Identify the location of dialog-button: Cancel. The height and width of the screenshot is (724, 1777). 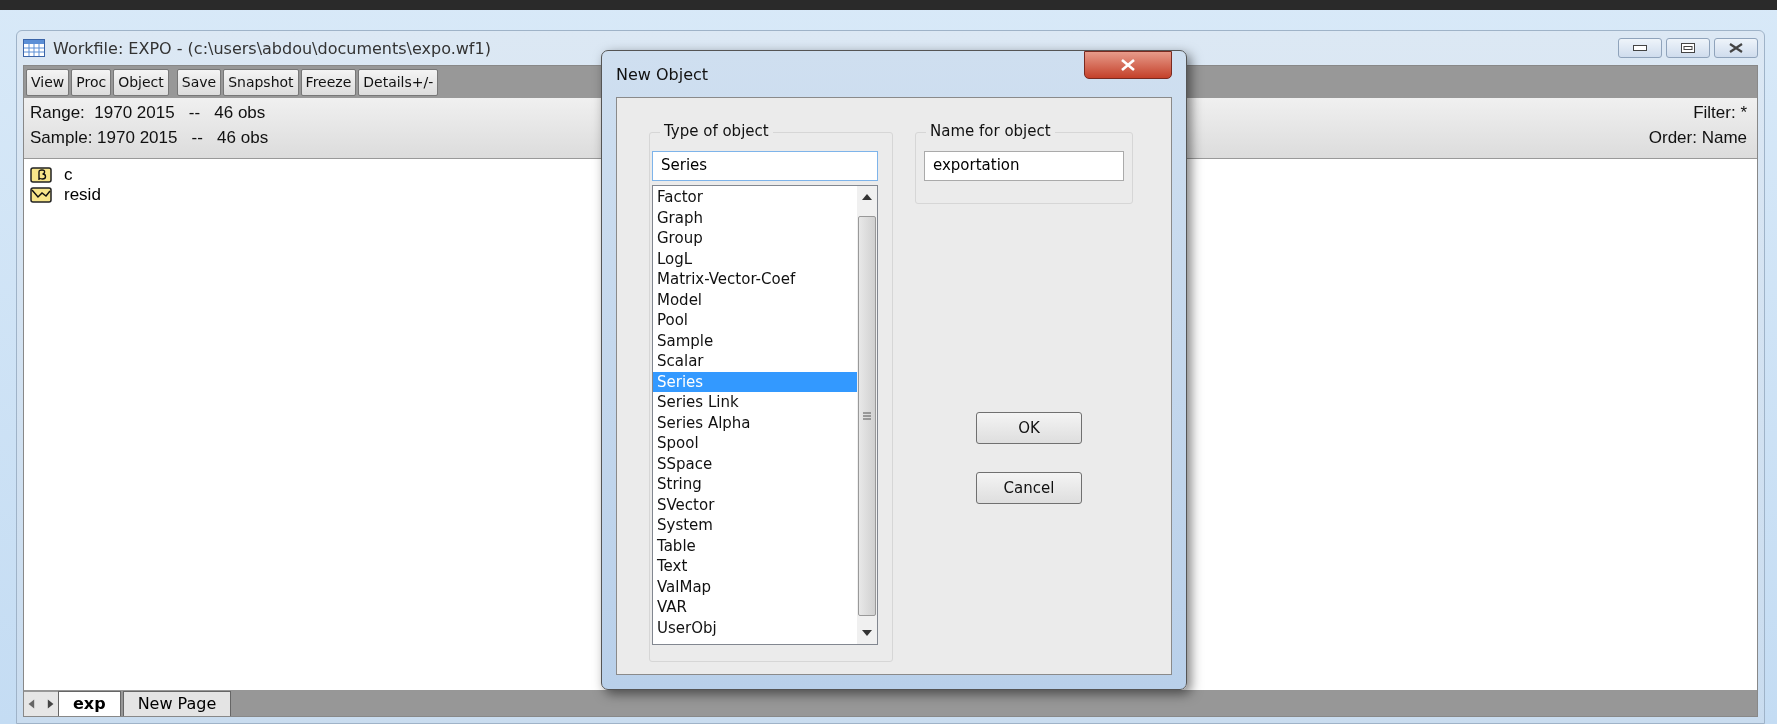
(1029, 488).